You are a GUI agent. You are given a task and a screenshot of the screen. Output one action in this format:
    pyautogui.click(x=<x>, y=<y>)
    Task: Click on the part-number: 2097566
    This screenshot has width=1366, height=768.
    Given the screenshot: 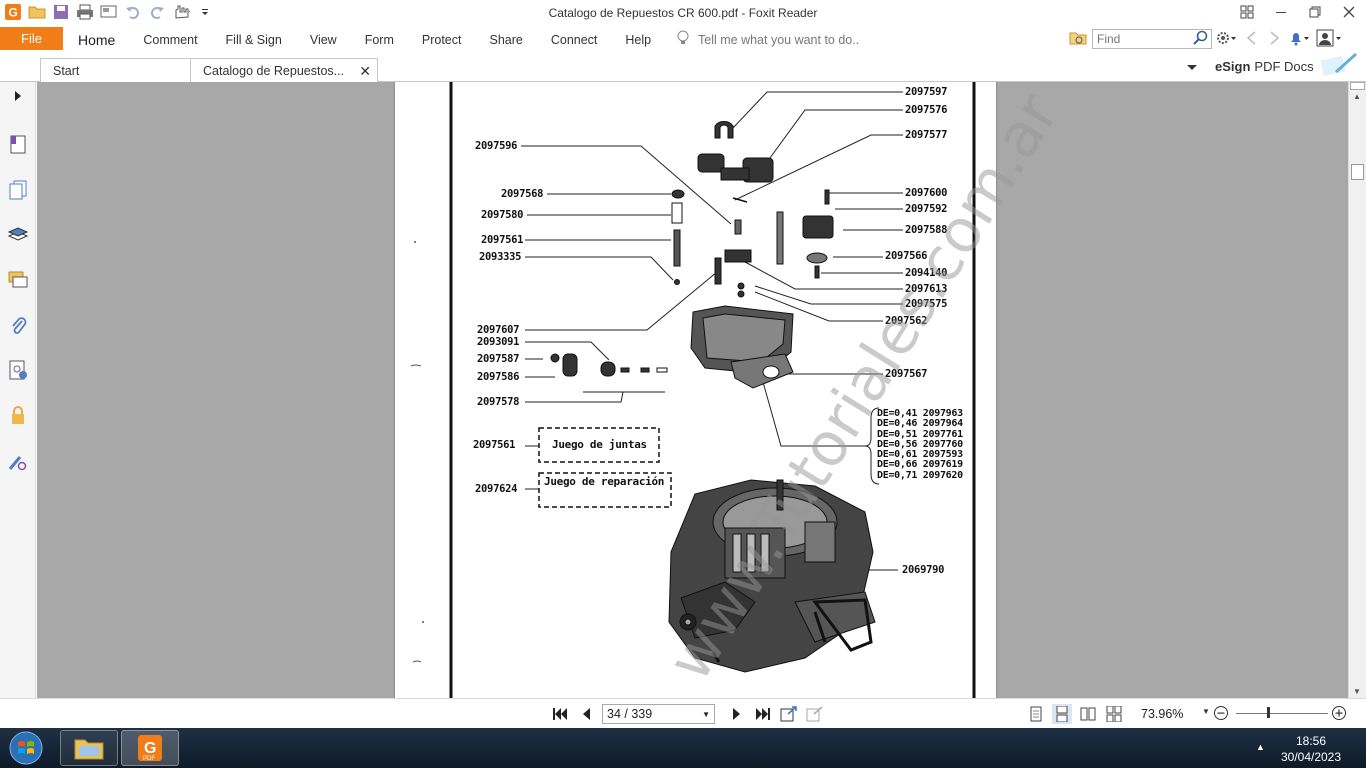 What is the action you would take?
    pyautogui.click(x=906, y=256)
    